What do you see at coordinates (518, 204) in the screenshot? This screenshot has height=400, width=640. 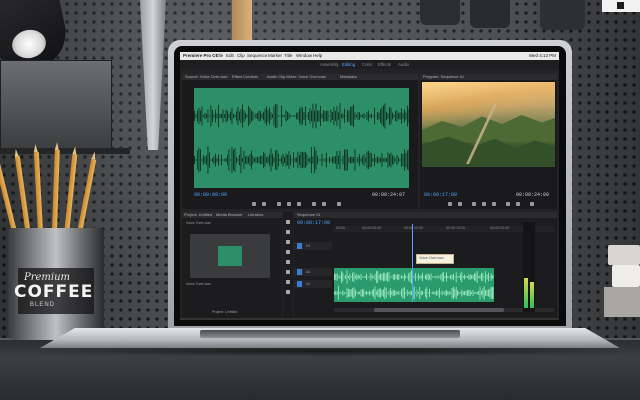 I see `extract-icon` at bounding box center [518, 204].